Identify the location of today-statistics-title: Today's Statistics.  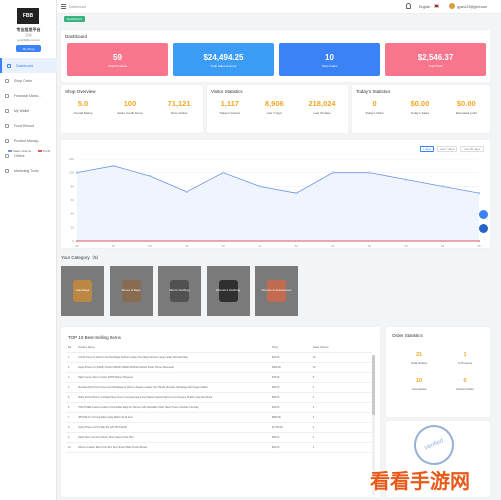
(373, 91).